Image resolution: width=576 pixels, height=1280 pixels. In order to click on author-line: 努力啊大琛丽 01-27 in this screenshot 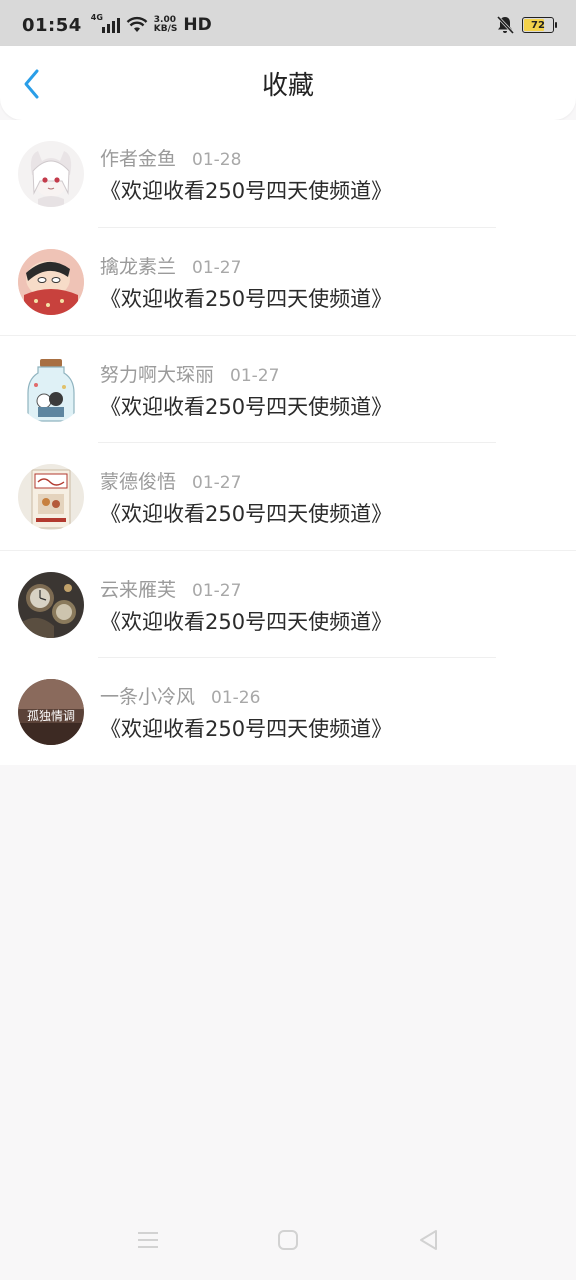, I will do `click(189, 373)`.